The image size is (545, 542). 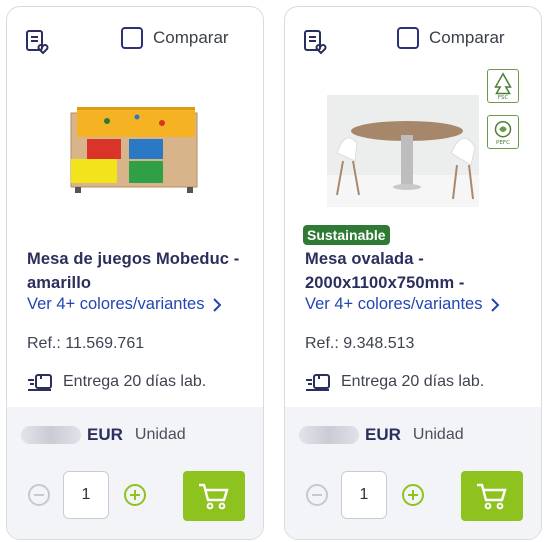 I want to click on product-ref: Ref.: 9.348.513, so click(x=360, y=343).